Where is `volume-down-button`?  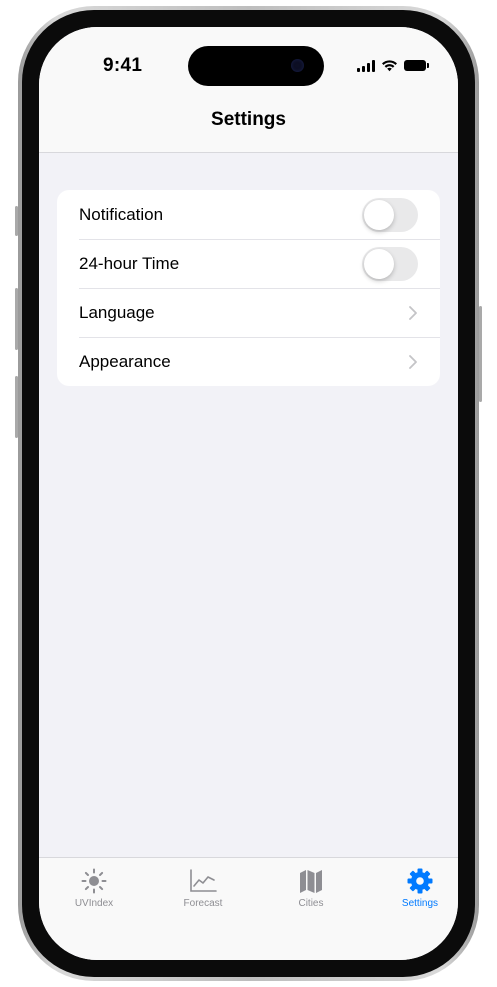
volume-down-button is located at coordinates (16, 407).